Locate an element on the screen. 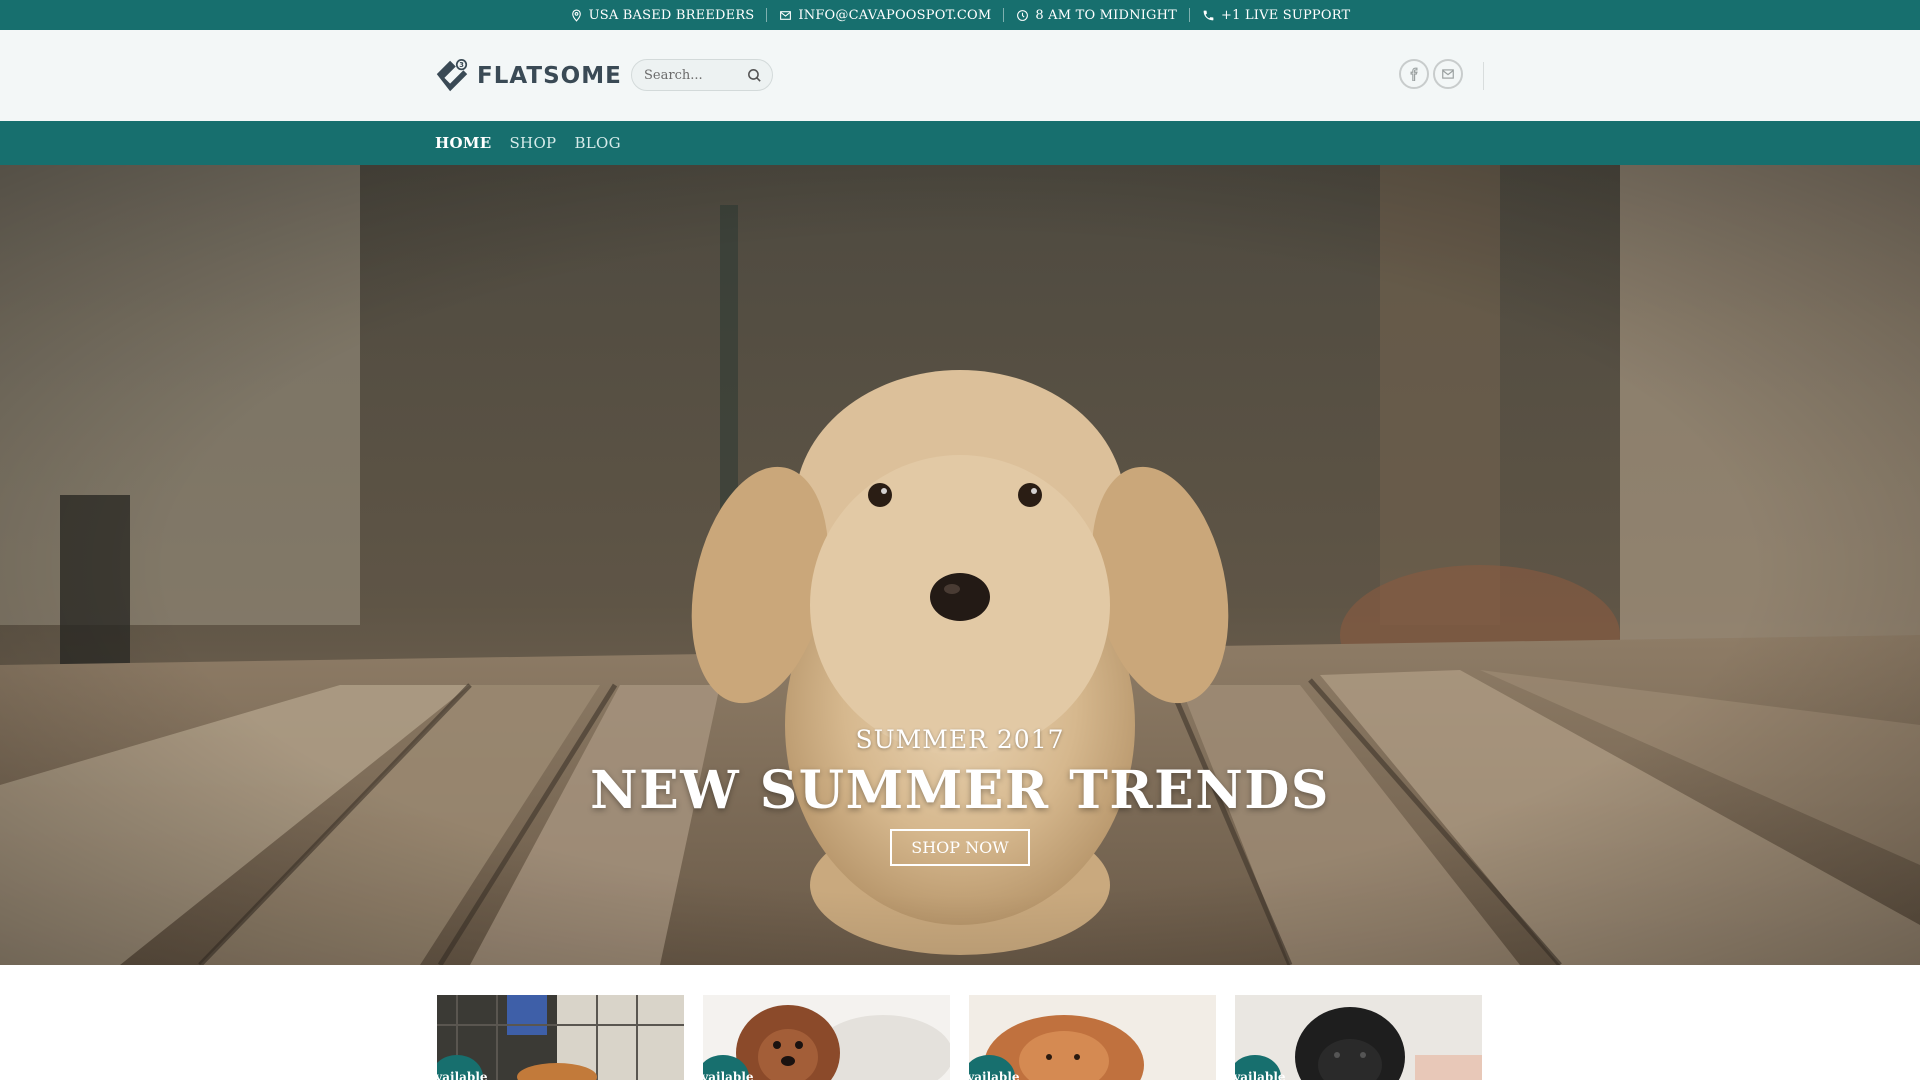 Image resolution: width=1920 pixels, height=1080 pixels. topbar-item-email: INFO@CAVAPOOSPOT.COM is located at coordinates (885, 15).